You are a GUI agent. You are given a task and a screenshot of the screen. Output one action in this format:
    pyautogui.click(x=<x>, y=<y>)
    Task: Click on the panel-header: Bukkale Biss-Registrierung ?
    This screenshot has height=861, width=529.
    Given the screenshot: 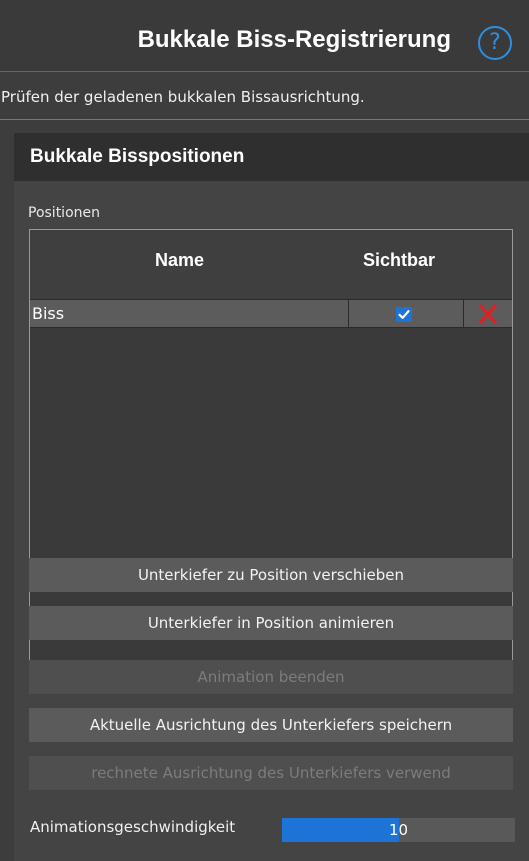 What is the action you would take?
    pyautogui.click(x=264, y=36)
    